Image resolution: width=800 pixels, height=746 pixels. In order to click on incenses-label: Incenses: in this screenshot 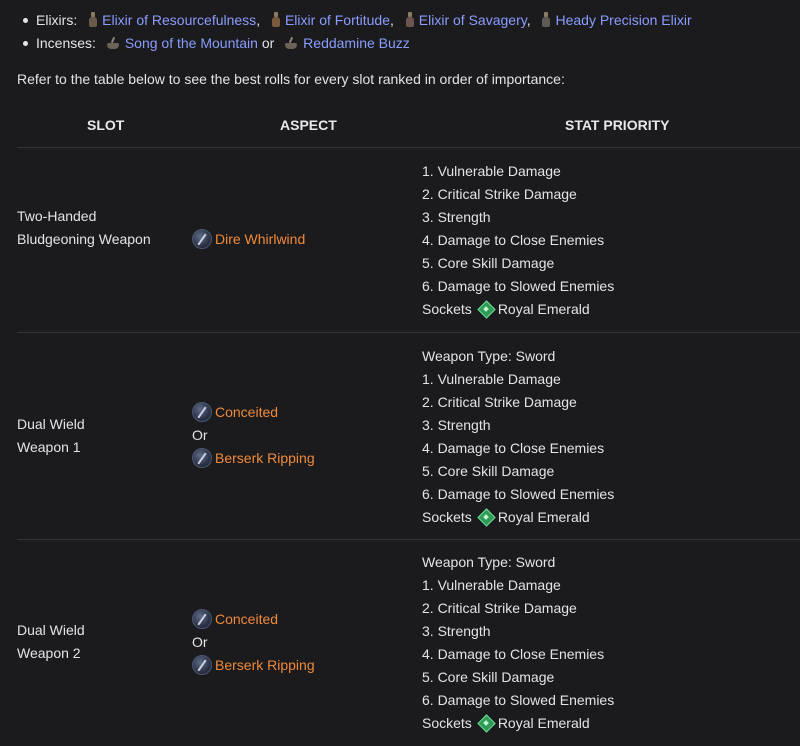, I will do `click(66, 43)`.